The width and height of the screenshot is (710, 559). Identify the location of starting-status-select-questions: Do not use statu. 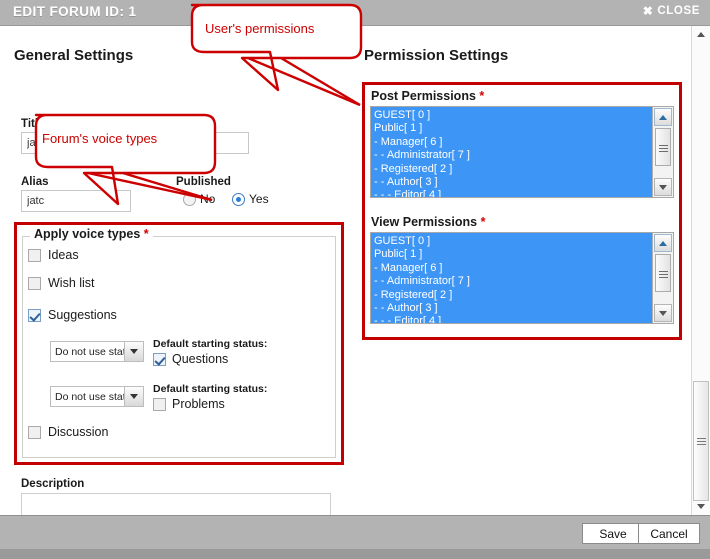
(97, 351).